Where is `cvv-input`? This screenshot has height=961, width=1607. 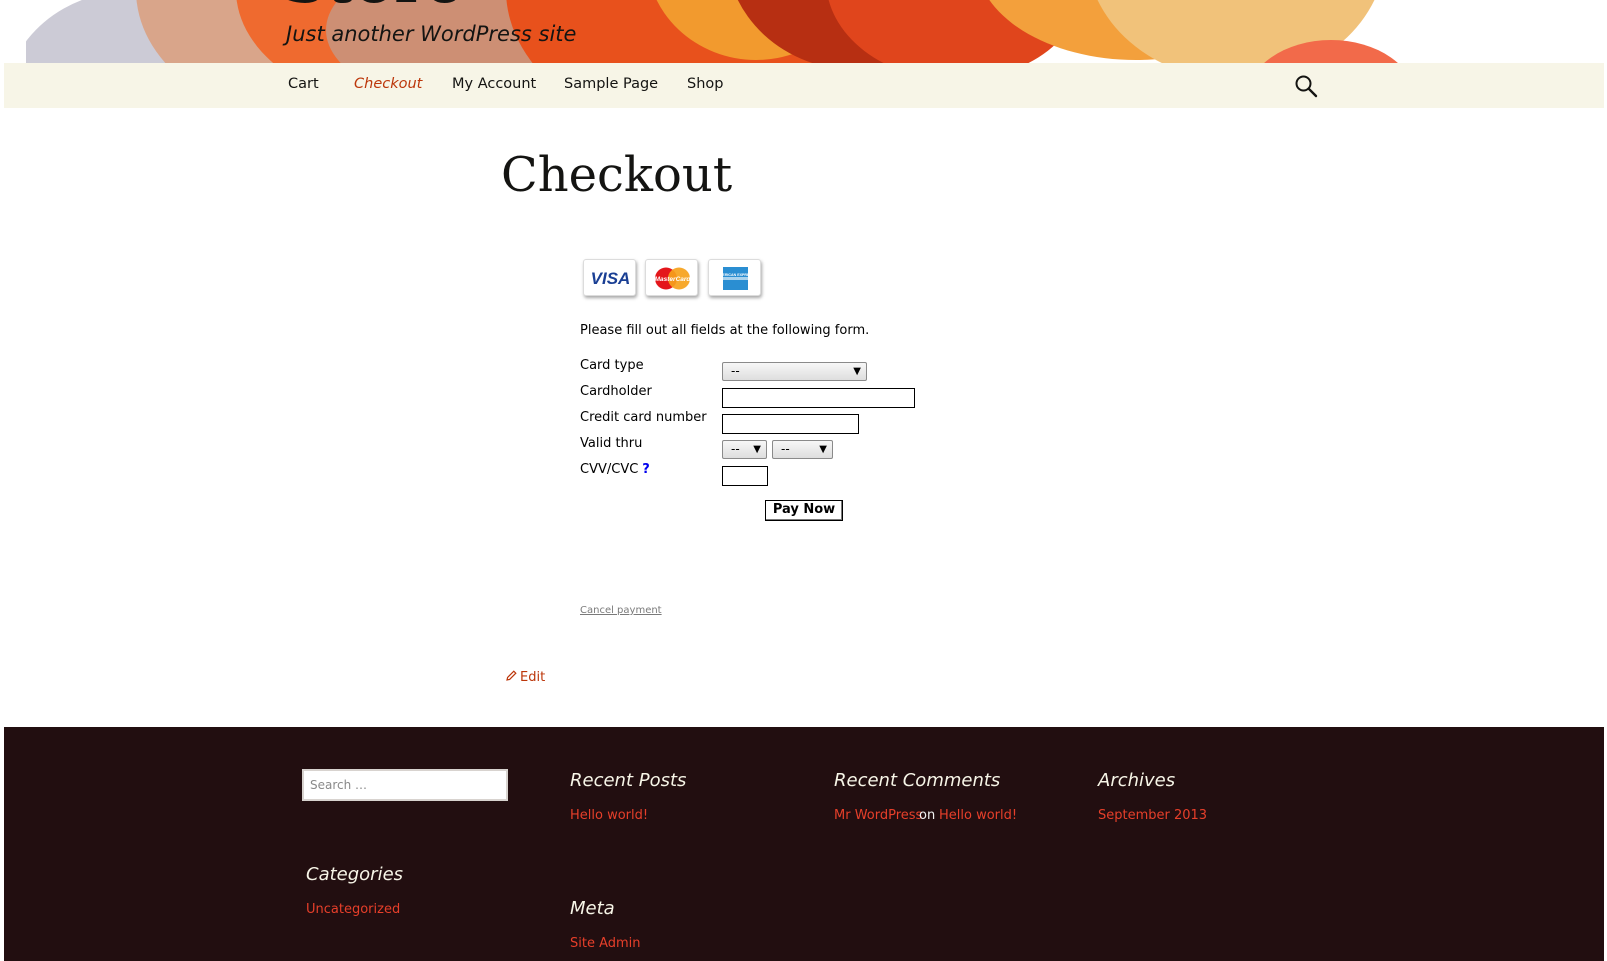 cvv-input is located at coordinates (745, 476).